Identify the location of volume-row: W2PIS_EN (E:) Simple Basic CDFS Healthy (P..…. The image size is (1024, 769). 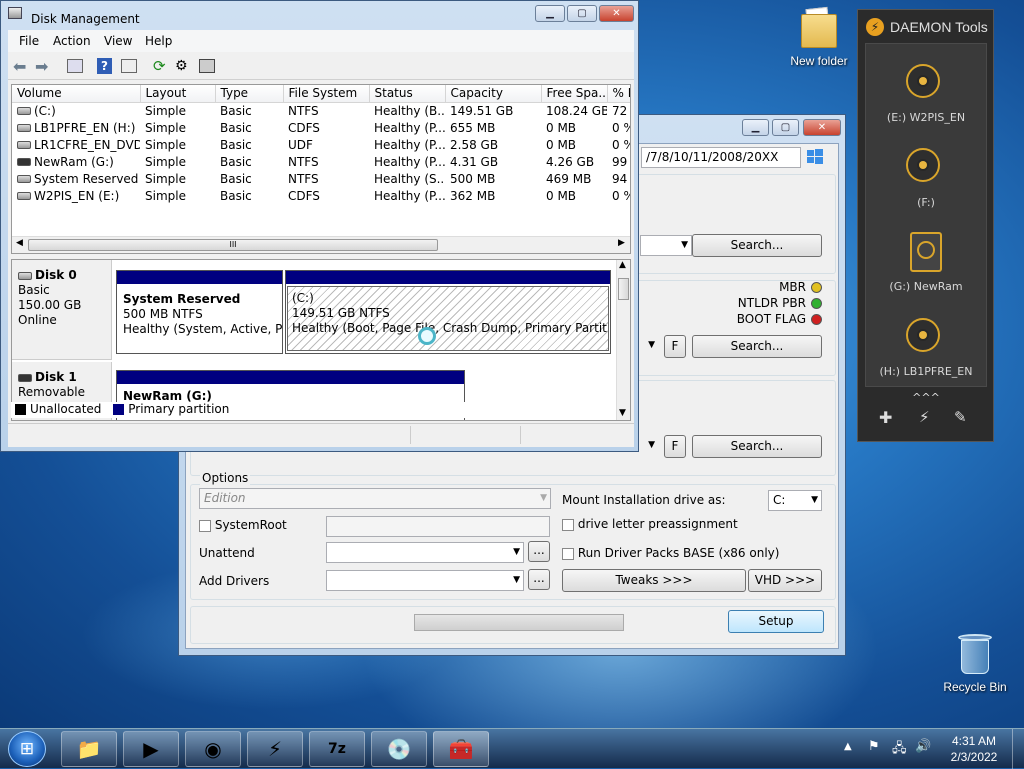
(321, 195).